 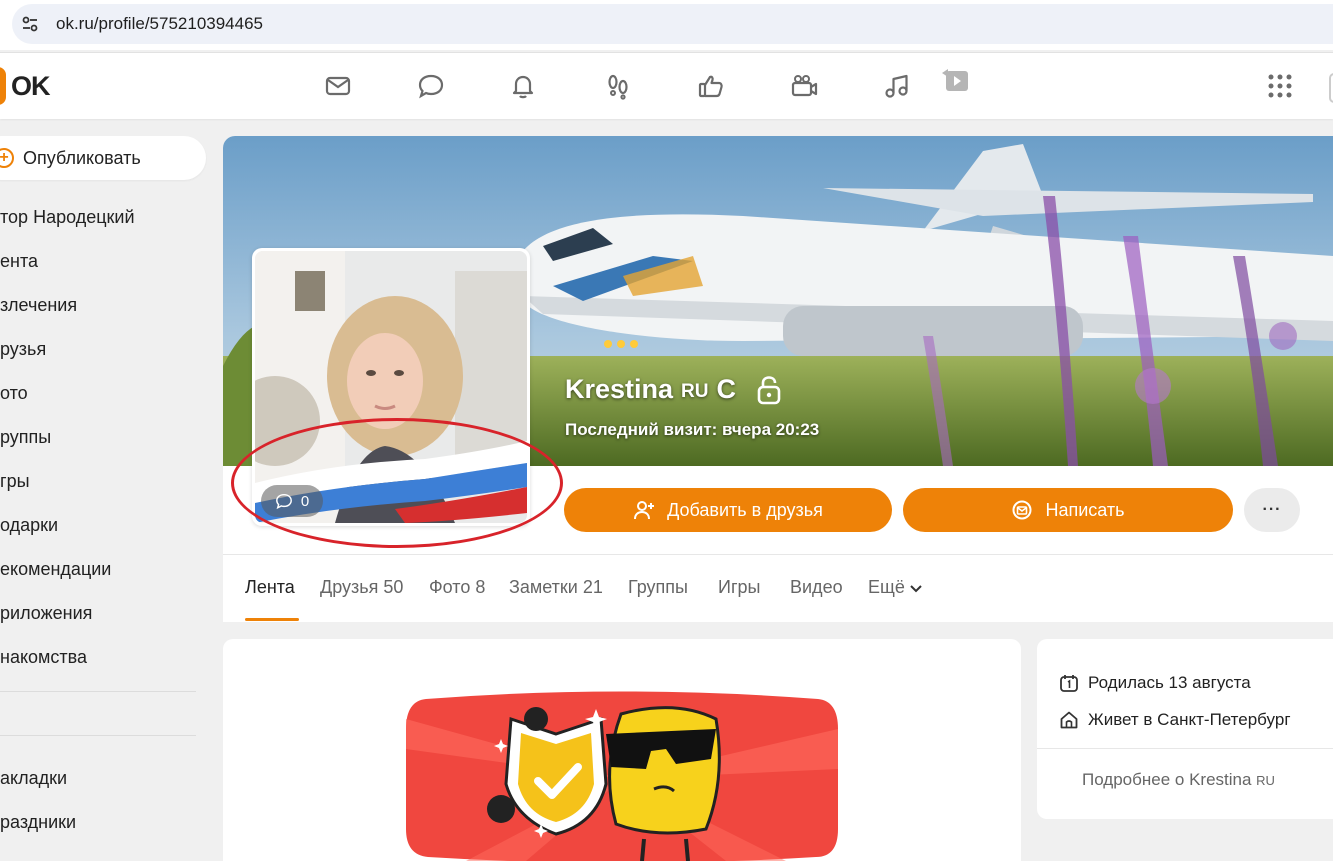 What do you see at coordinates (457, 587) in the screenshot?
I see `tab-photos: Фото 8` at bounding box center [457, 587].